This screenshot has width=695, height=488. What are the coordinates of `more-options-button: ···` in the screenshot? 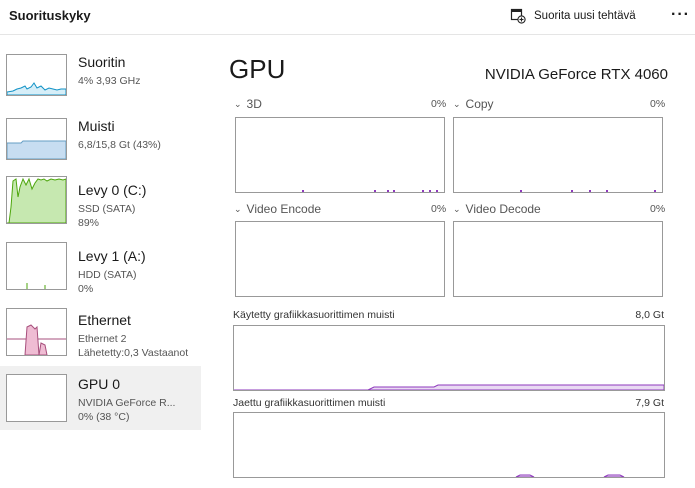 It's located at (680, 15).